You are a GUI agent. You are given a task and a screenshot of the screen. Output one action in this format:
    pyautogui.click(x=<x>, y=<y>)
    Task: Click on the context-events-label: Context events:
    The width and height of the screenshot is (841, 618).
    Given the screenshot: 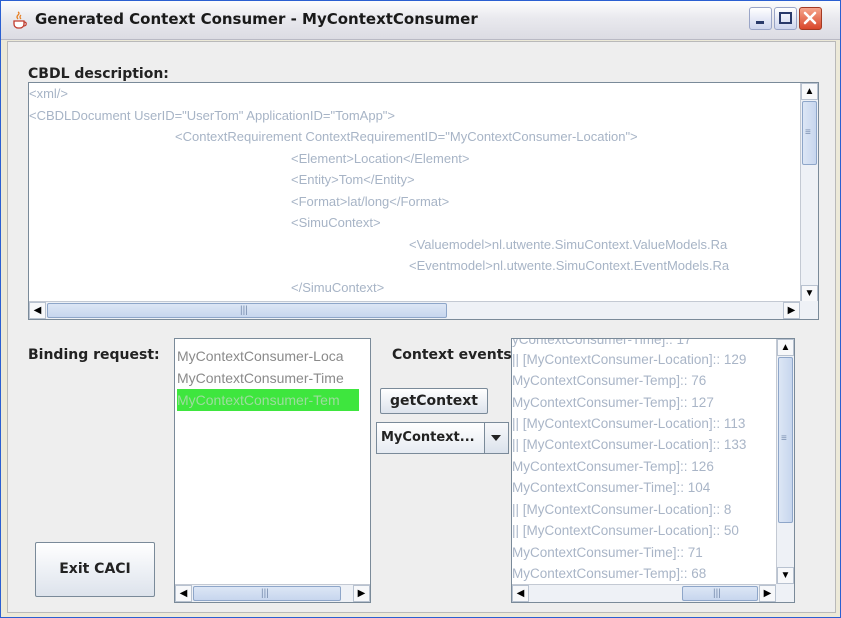 What is the action you would take?
    pyautogui.click(x=455, y=355)
    